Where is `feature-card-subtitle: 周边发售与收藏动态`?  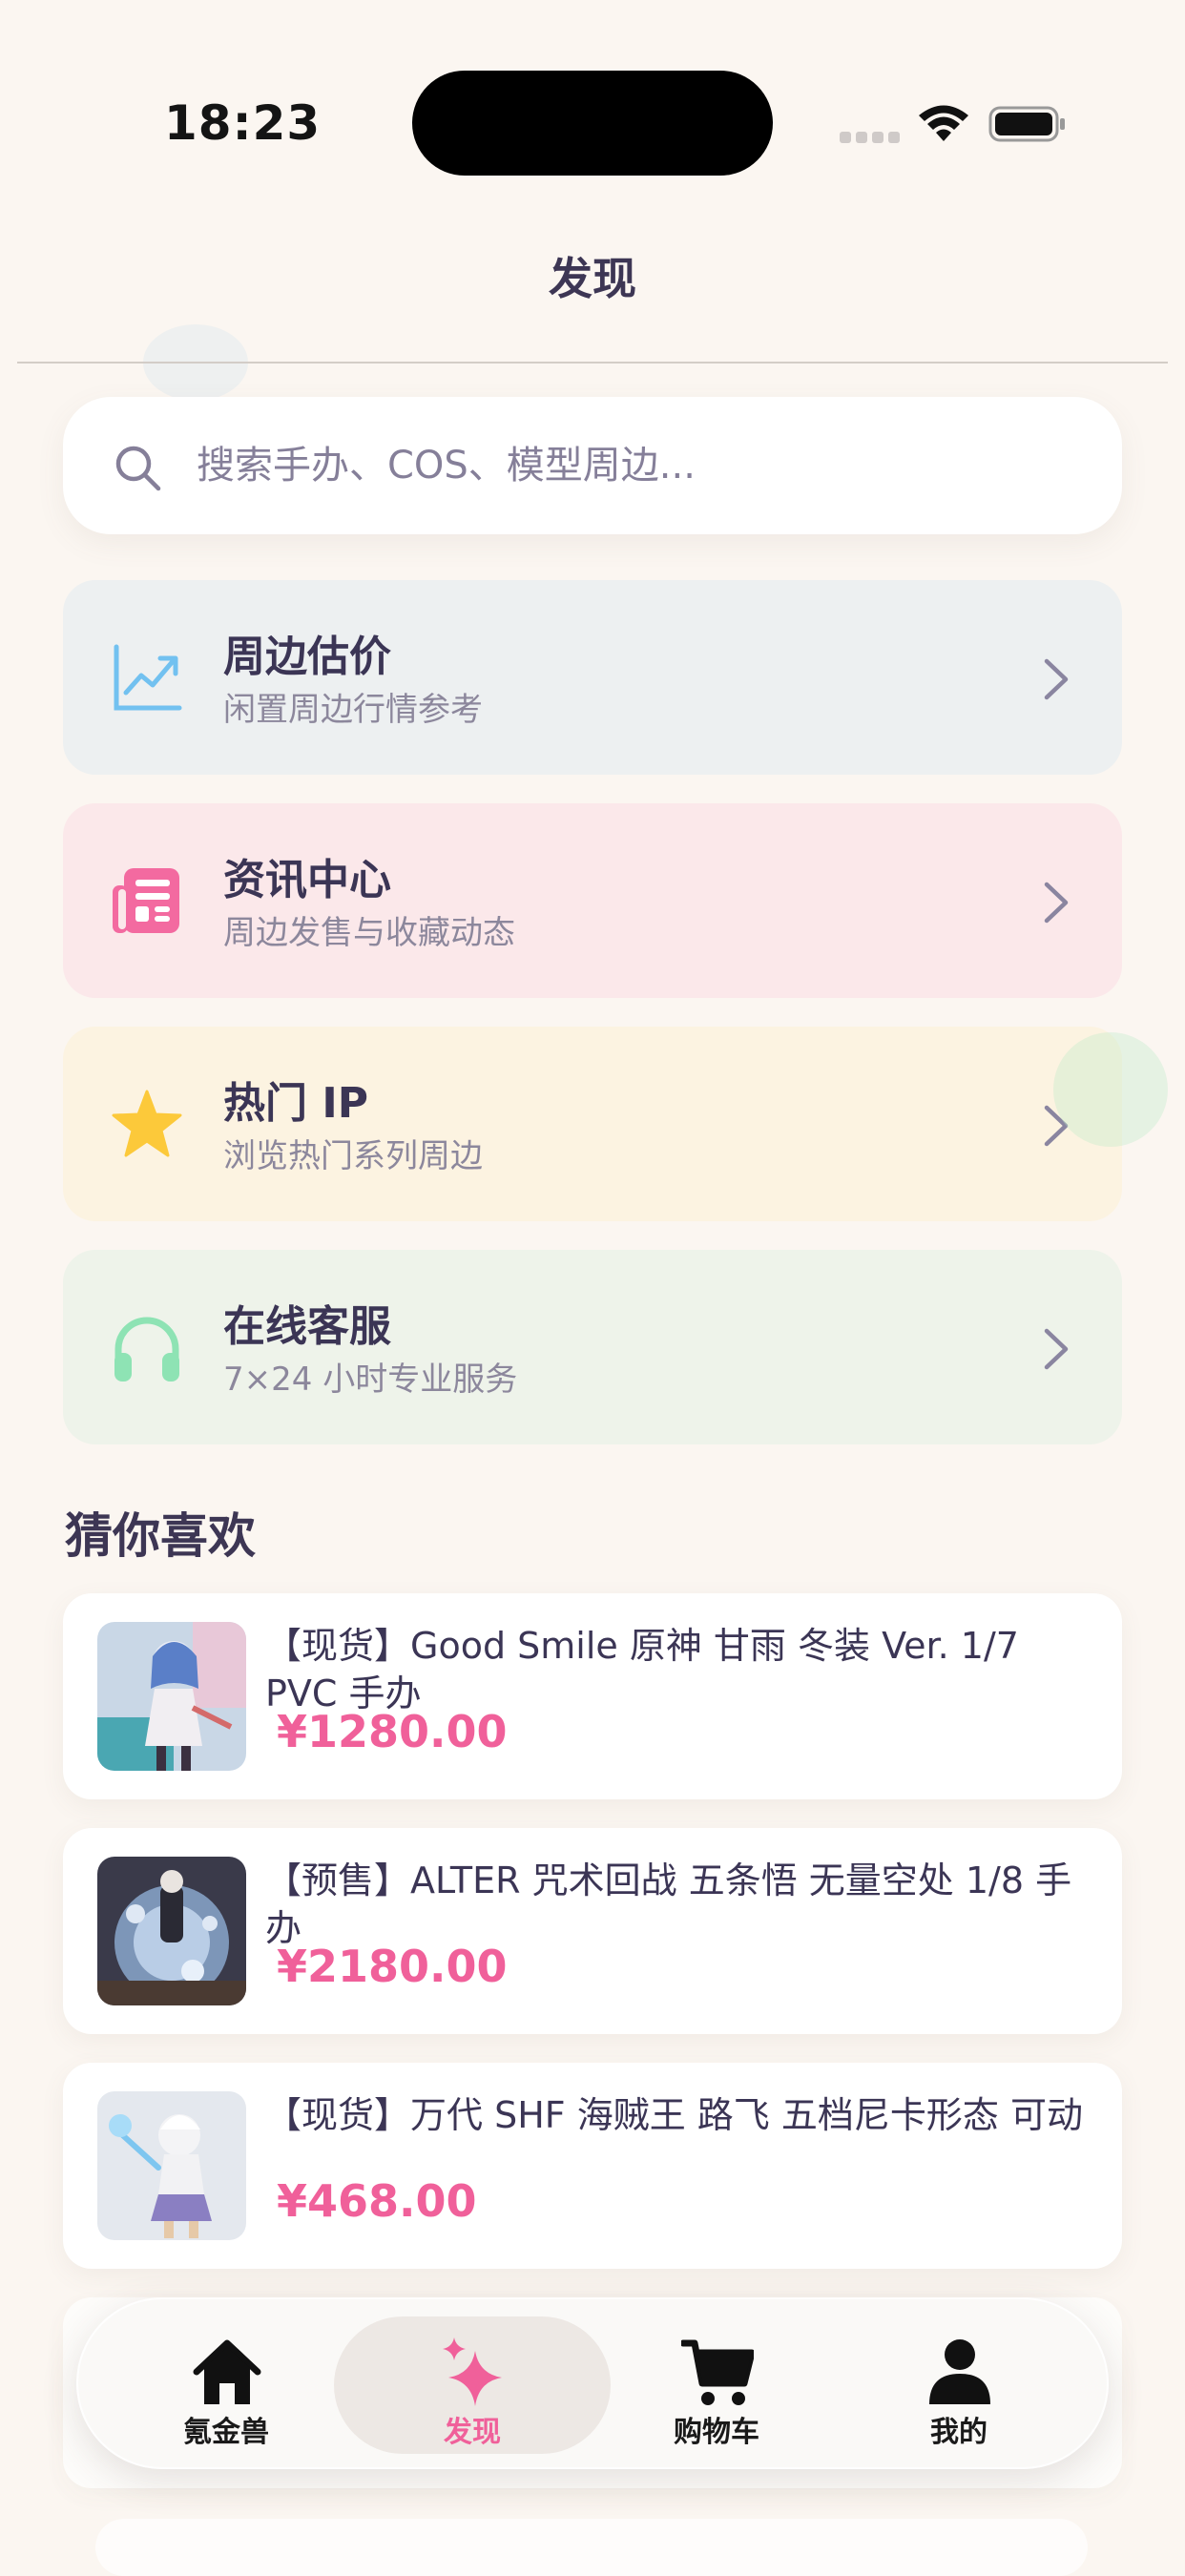 feature-card-subtitle: 周边发售与收藏动态 is located at coordinates (369, 933).